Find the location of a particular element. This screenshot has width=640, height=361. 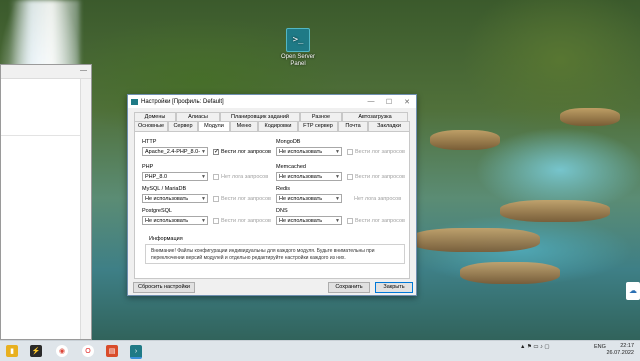

scrollbar is located at coordinates (85, 209).